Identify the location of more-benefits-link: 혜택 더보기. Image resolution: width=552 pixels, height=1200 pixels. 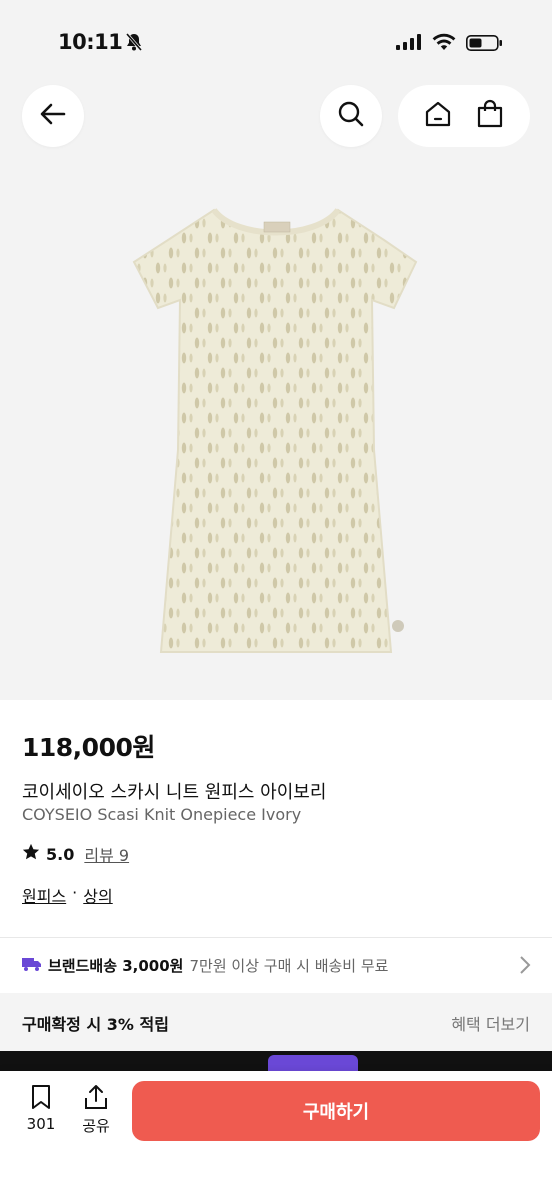
(490, 1023).